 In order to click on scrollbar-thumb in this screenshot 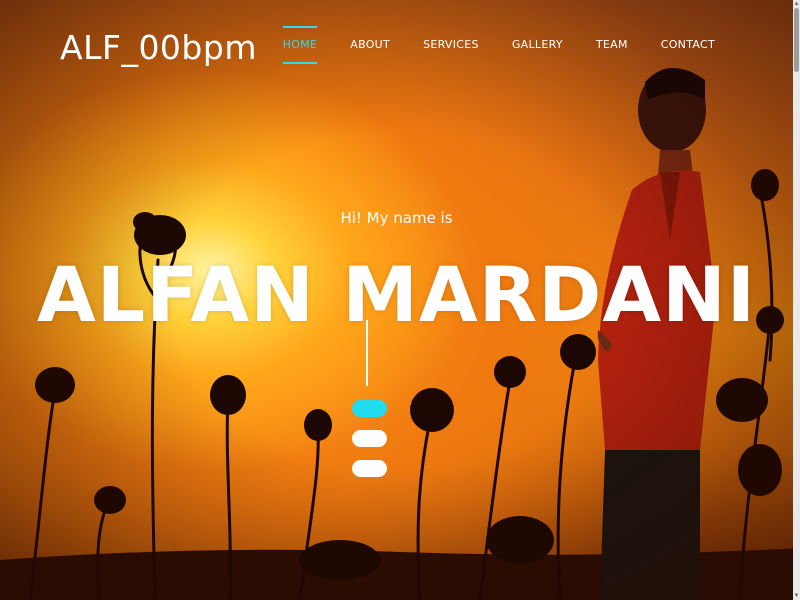, I will do `click(796, 40)`.